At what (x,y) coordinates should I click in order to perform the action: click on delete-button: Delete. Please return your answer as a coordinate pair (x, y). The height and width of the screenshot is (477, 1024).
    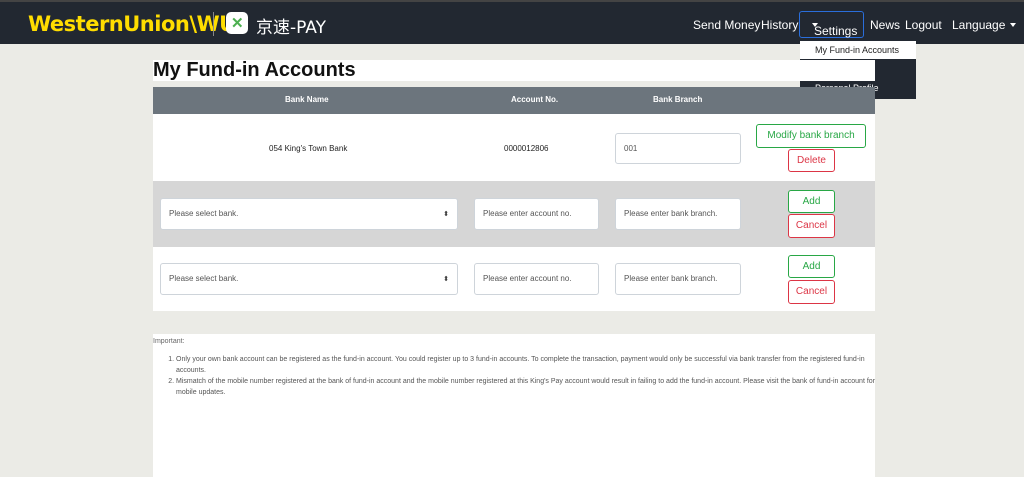
    Looking at the image, I should click on (811, 160).